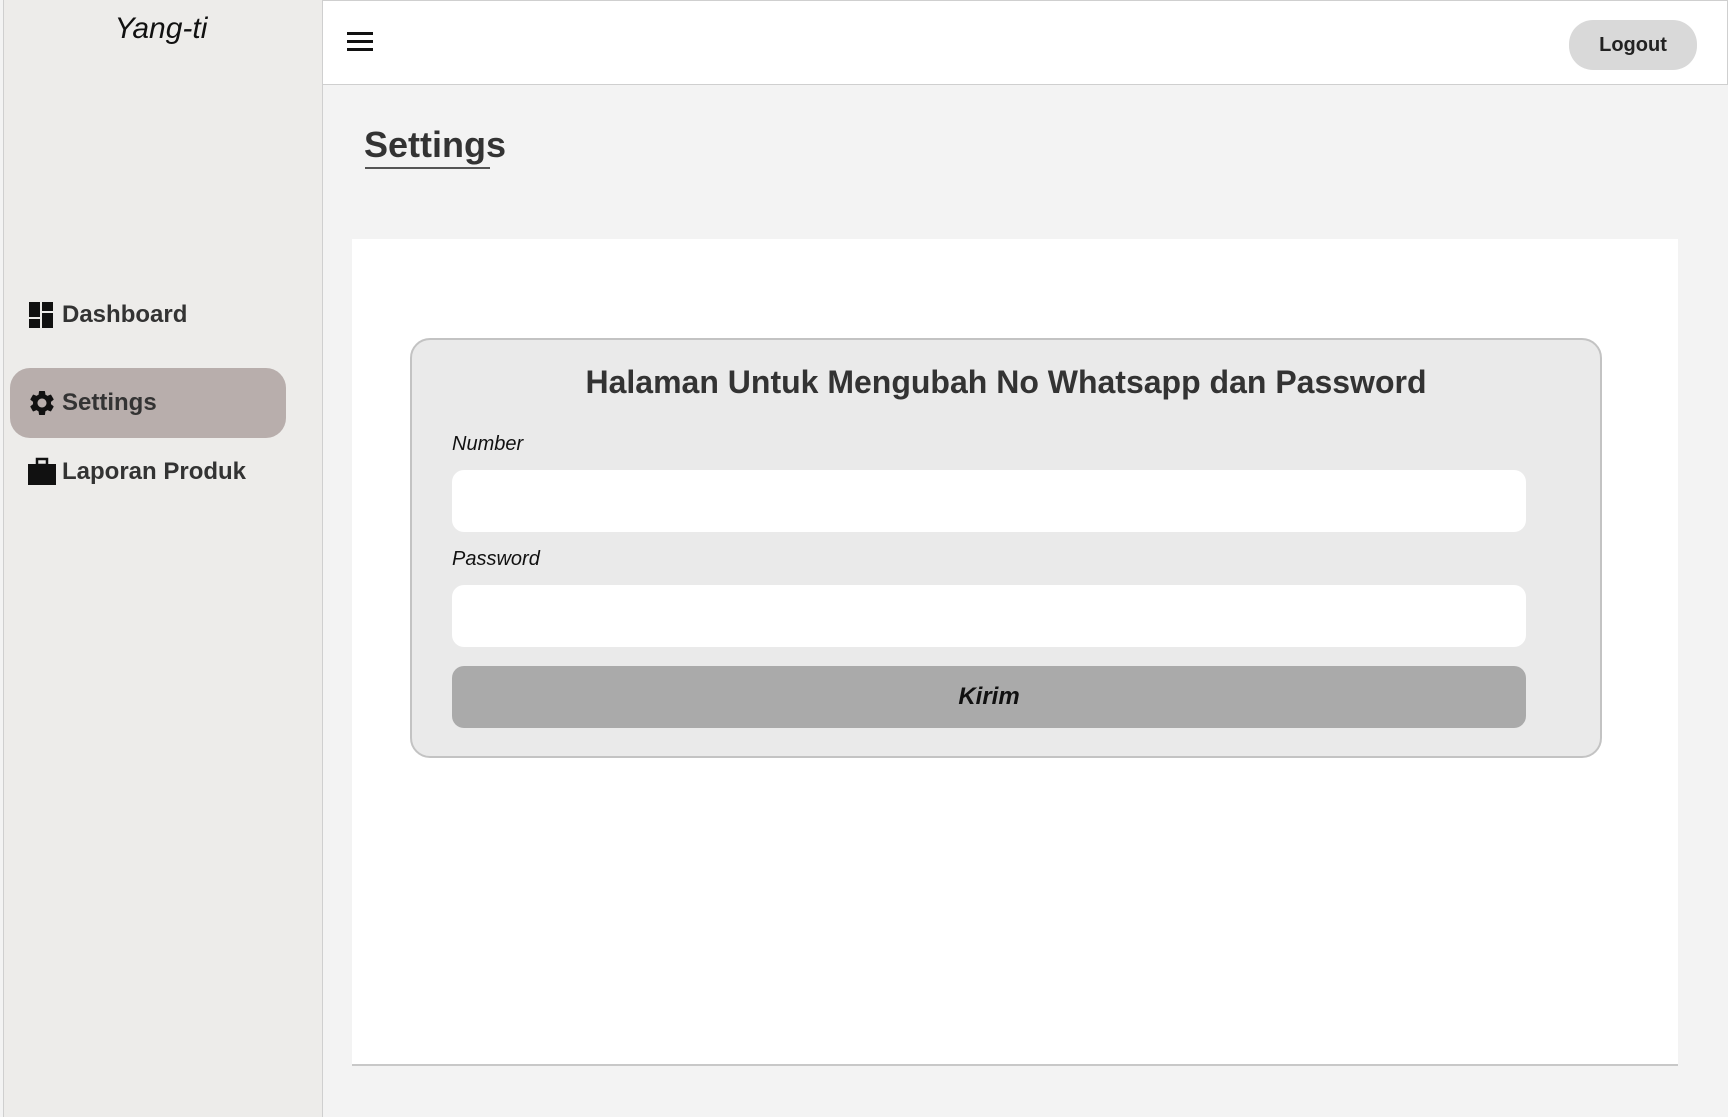 This screenshot has width=1728, height=1117. What do you see at coordinates (435, 144) in the screenshot?
I see `page-title: Settings` at bounding box center [435, 144].